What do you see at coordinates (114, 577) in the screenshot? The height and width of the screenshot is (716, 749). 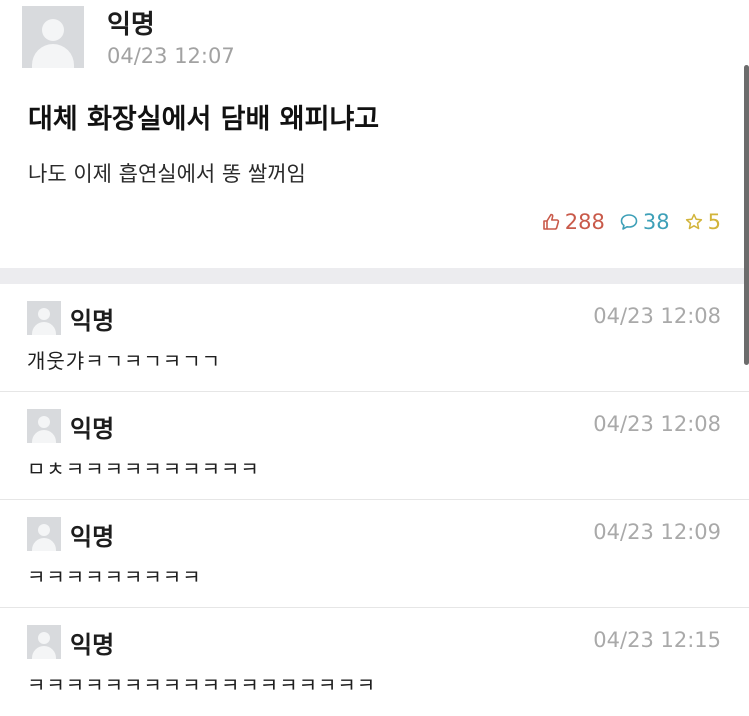 I see `comment-text: ㅋㅋㅋㅋㅋㅋㅋㅋㅋ` at bounding box center [114, 577].